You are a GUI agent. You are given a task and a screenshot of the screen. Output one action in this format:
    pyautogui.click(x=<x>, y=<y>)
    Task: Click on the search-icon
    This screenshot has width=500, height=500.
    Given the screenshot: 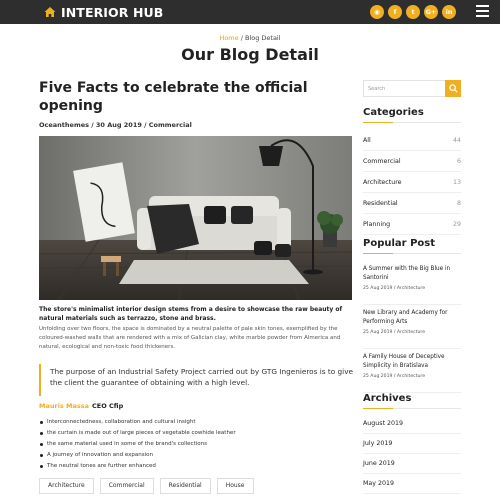 What is the action you would take?
    pyautogui.click(x=453, y=88)
    